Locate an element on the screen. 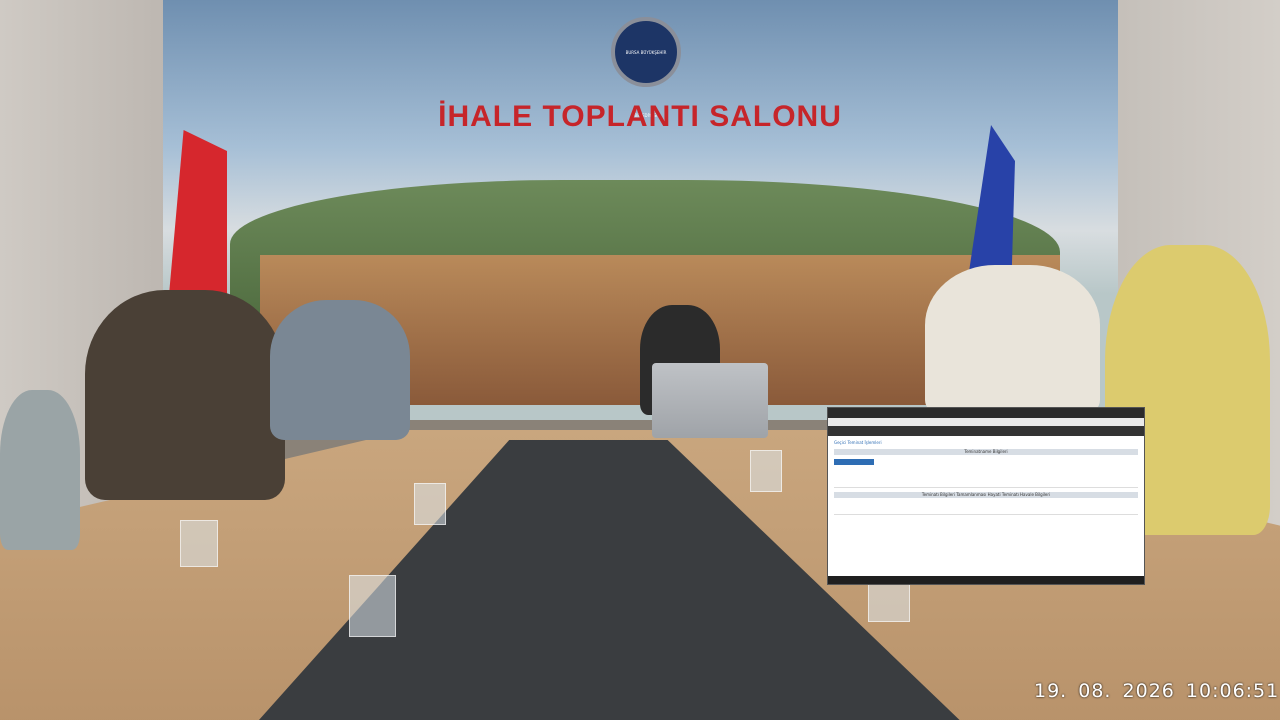 The height and width of the screenshot is (720, 1280). person-grey-shirt is located at coordinates (185, 395).